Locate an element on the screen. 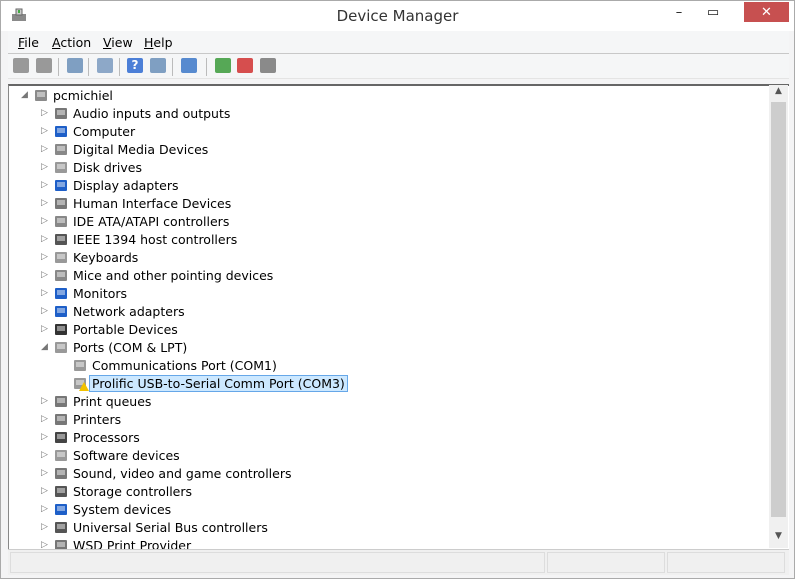  display-adapter-icon is located at coordinates (61, 185).